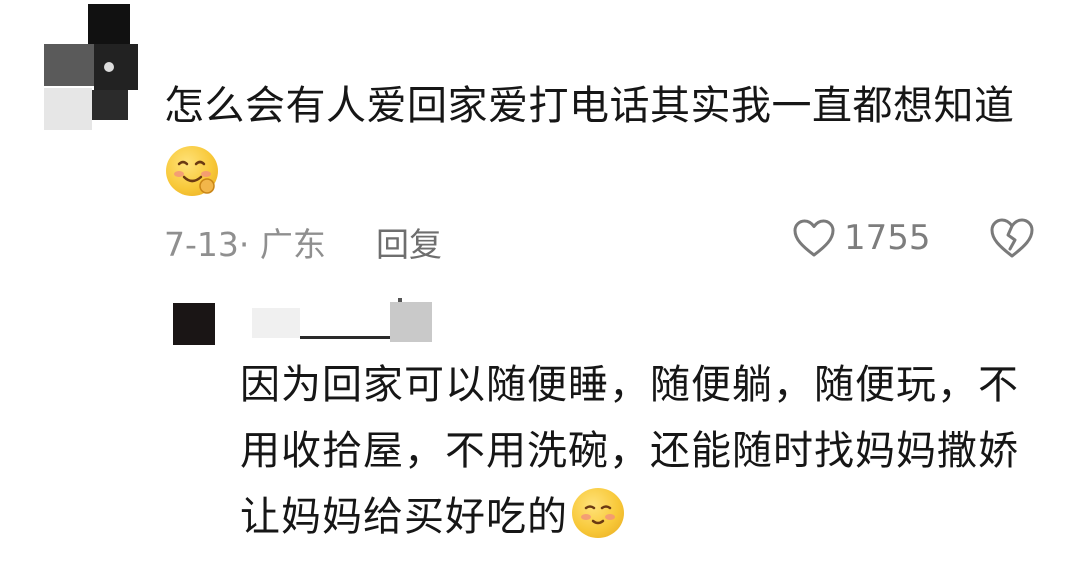 The width and height of the screenshot is (1080, 564). I want to click on shy-smile-emoji-icon, so click(598, 513).